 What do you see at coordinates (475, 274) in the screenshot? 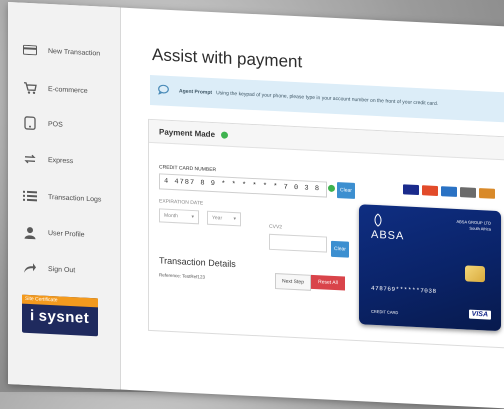
I see `card-chip` at bounding box center [475, 274].